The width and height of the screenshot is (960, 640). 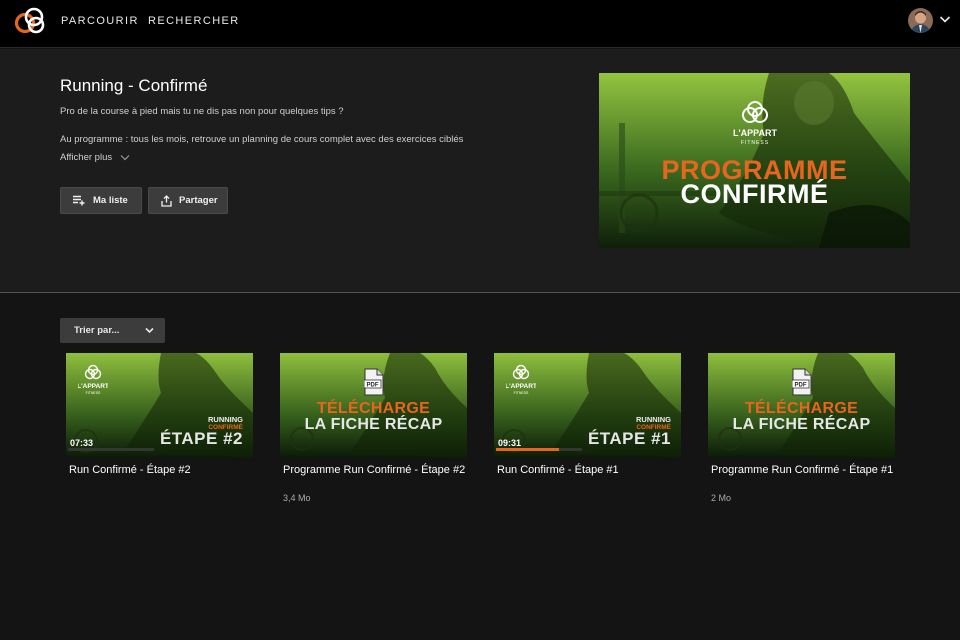 I want to click on show-more-button: Afficher plus, so click(x=95, y=157).